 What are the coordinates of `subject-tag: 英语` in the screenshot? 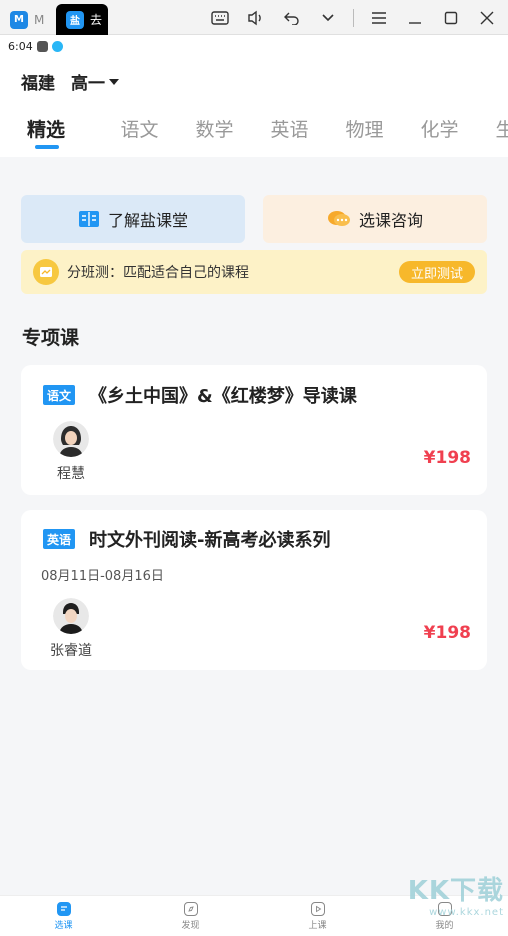 It's located at (59, 539).